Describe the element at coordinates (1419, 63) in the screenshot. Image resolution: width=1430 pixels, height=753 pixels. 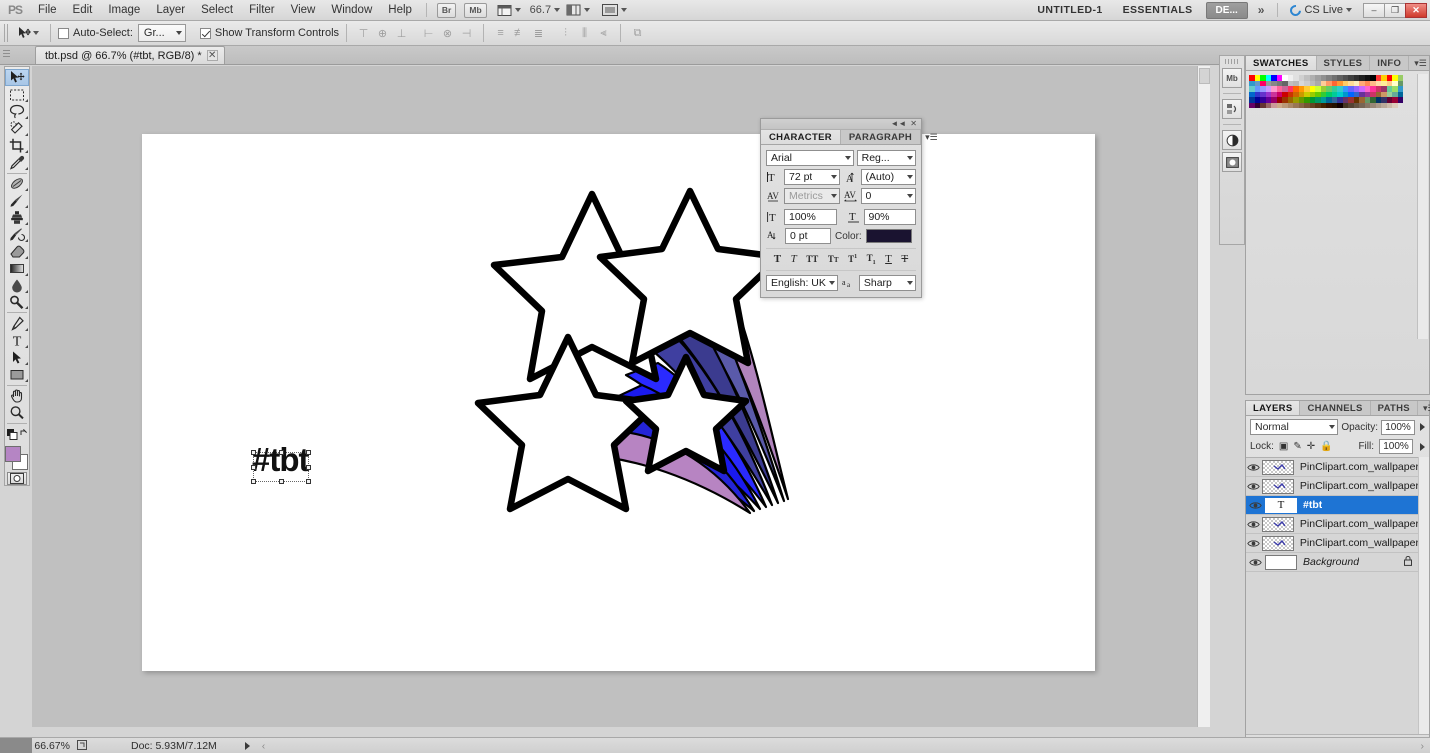
I see `swatches-panel-menu-icon: ▾☰` at that location.